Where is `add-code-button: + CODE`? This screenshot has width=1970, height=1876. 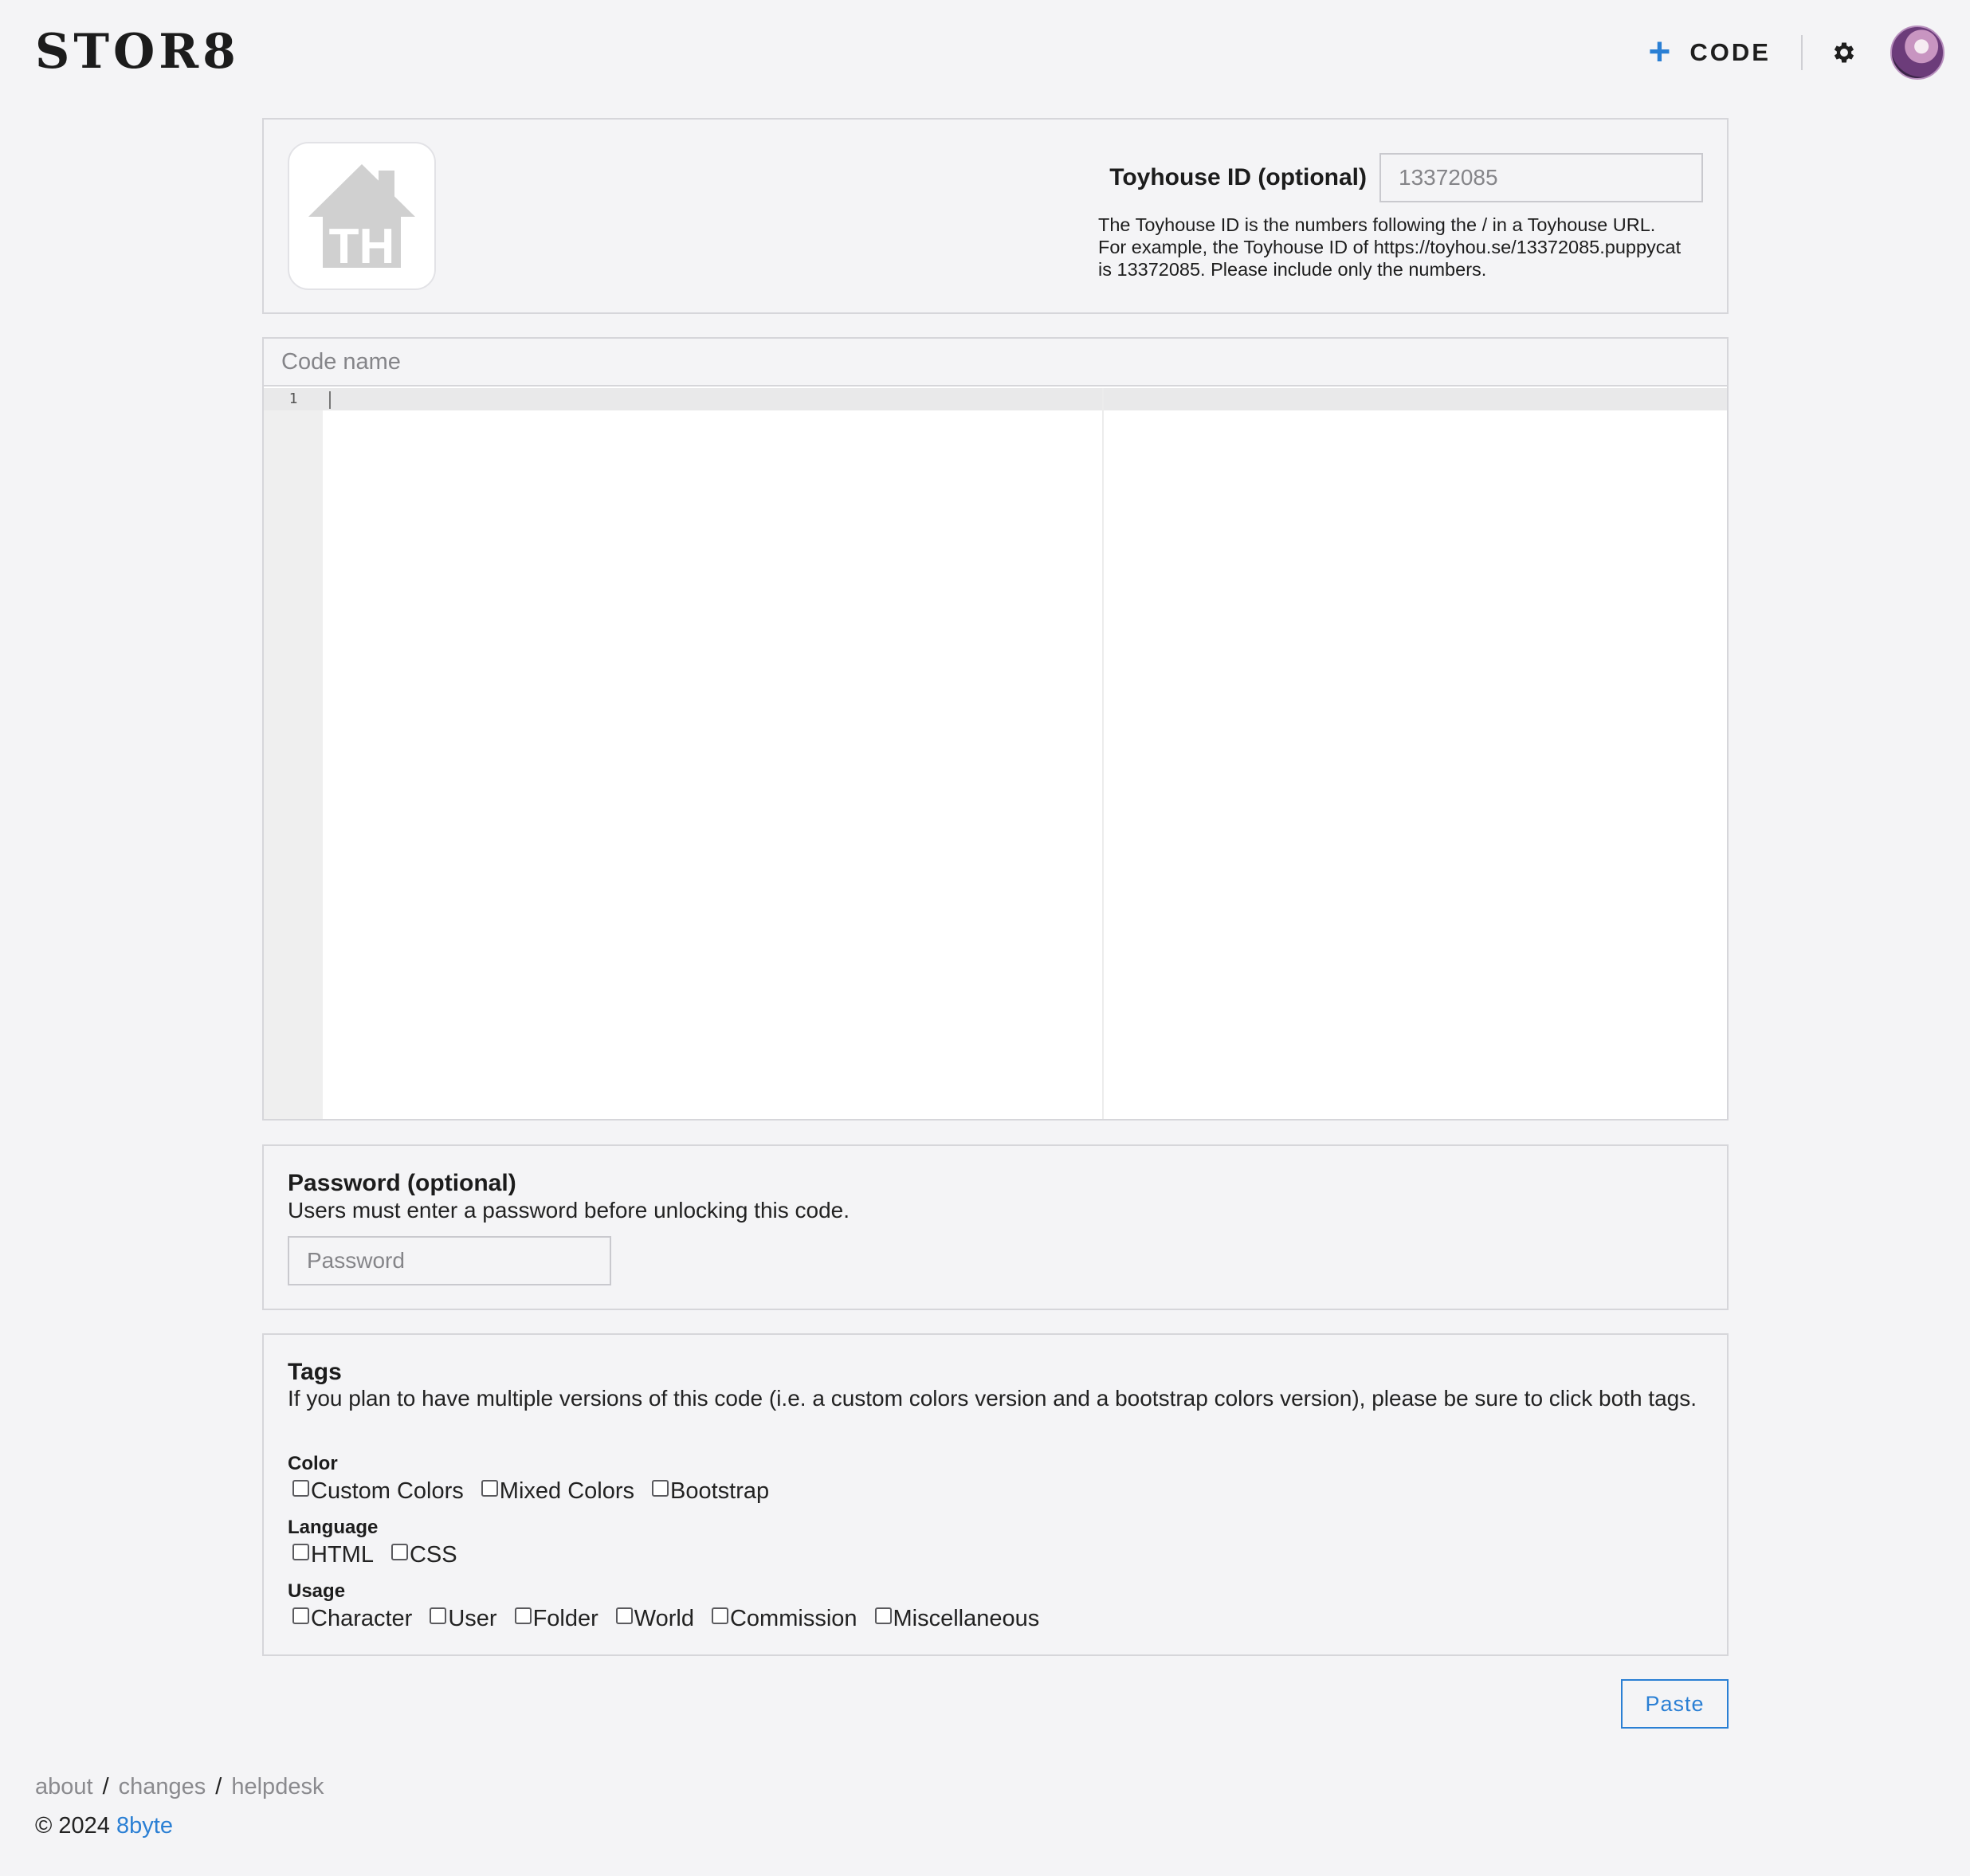 add-code-button: + CODE is located at coordinates (1709, 52).